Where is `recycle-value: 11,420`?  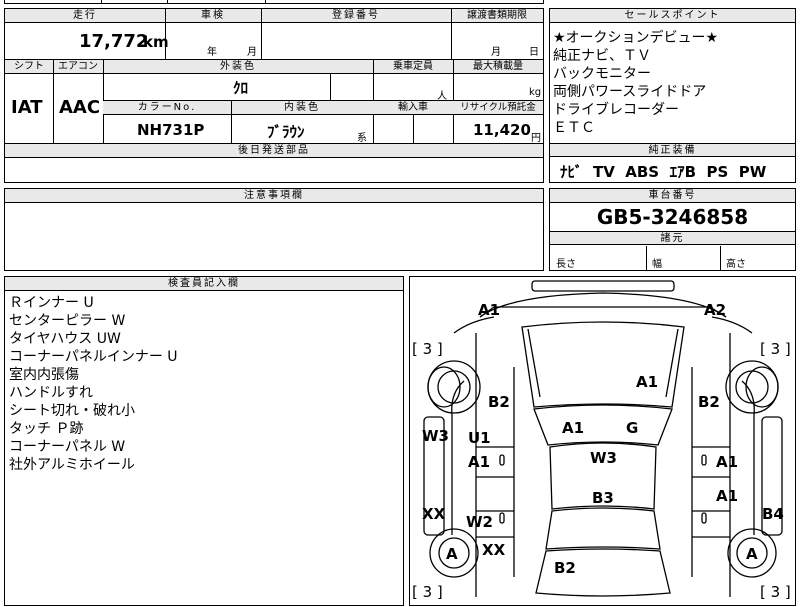 recycle-value: 11,420 is located at coordinates (502, 130).